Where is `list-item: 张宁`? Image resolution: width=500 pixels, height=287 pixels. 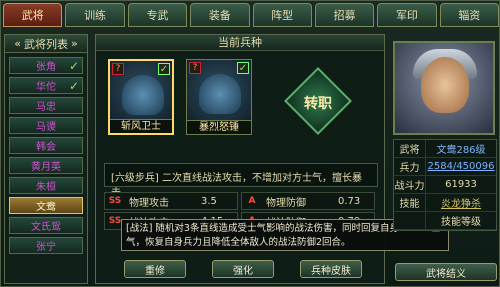
list-item: 张宁 is located at coordinates (46, 245).